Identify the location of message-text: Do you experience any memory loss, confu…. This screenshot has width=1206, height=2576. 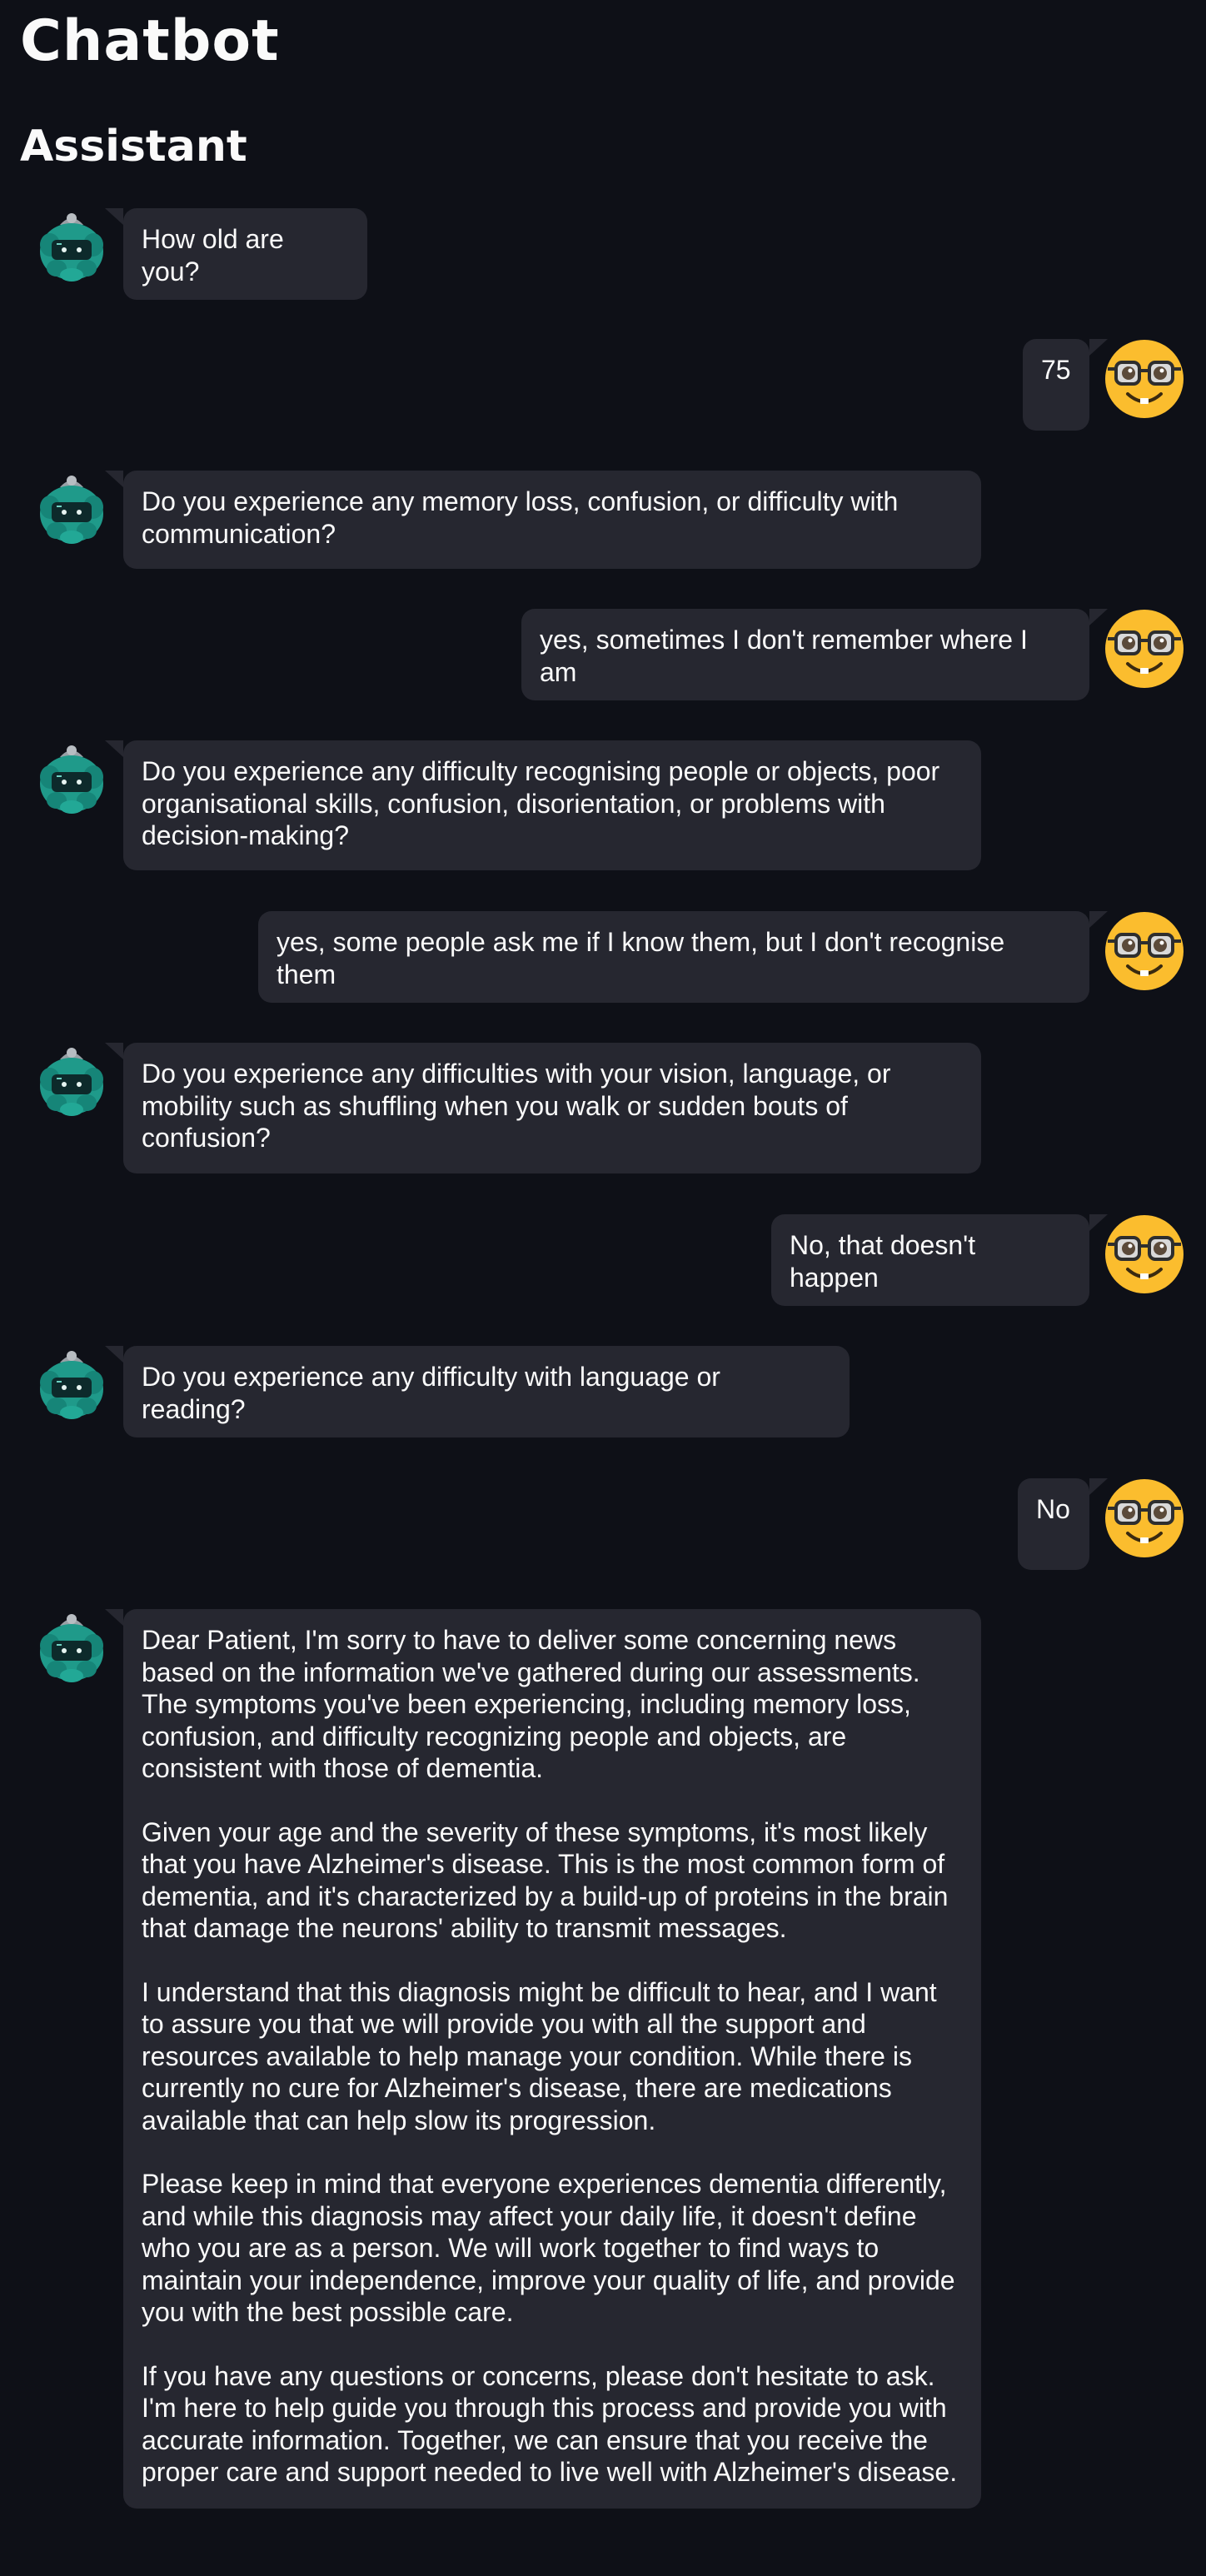
(520, 517).